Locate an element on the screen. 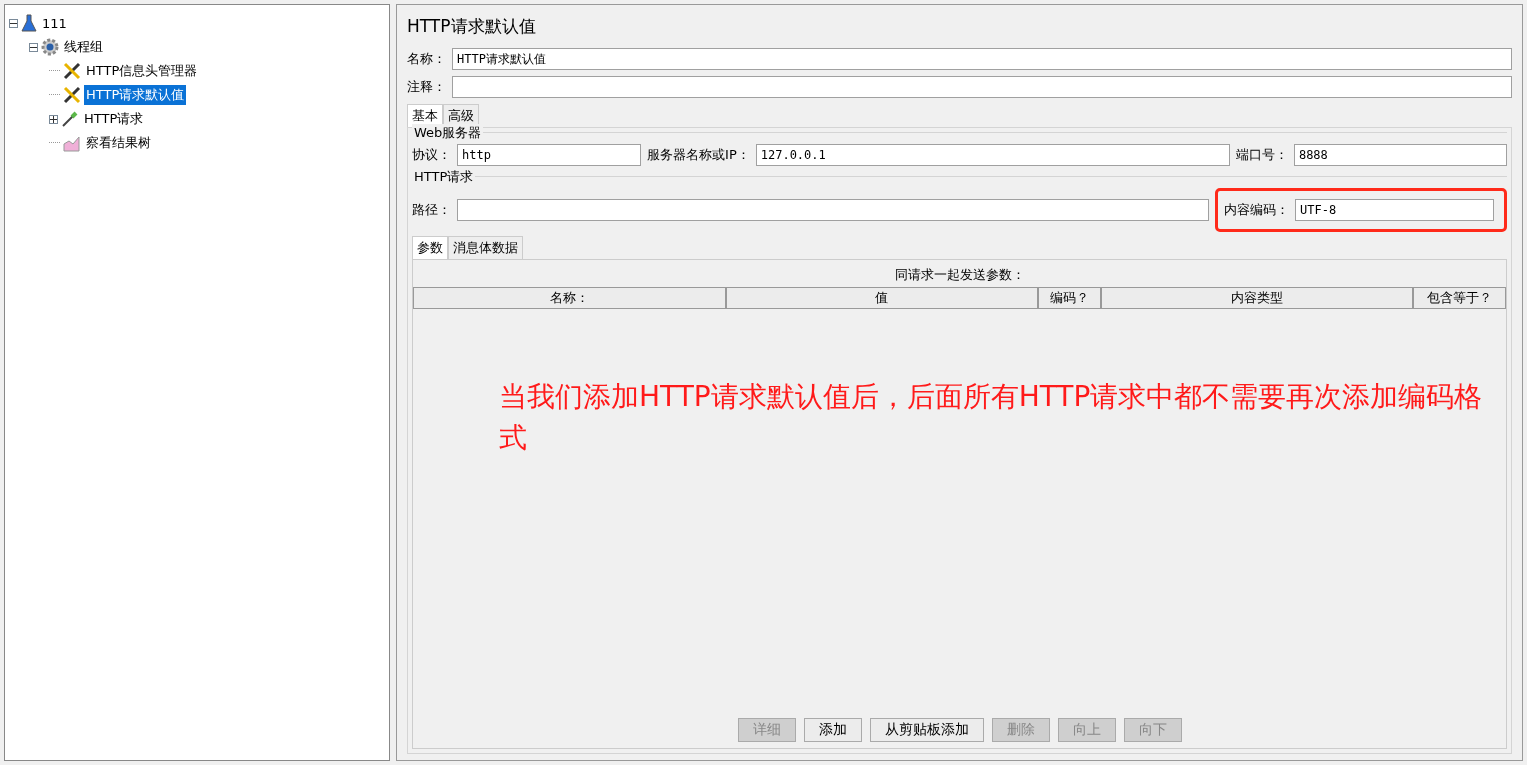  column-header: 名称： is located at coordinates (569, 298).